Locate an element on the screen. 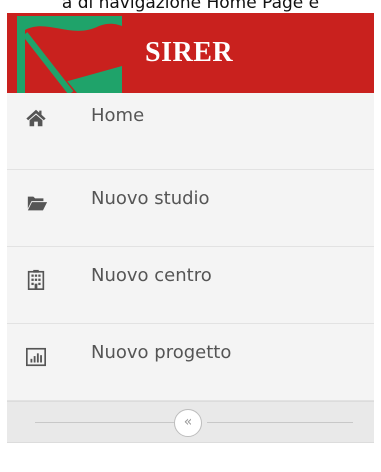  home-icon is located at coordinates (36, 118).